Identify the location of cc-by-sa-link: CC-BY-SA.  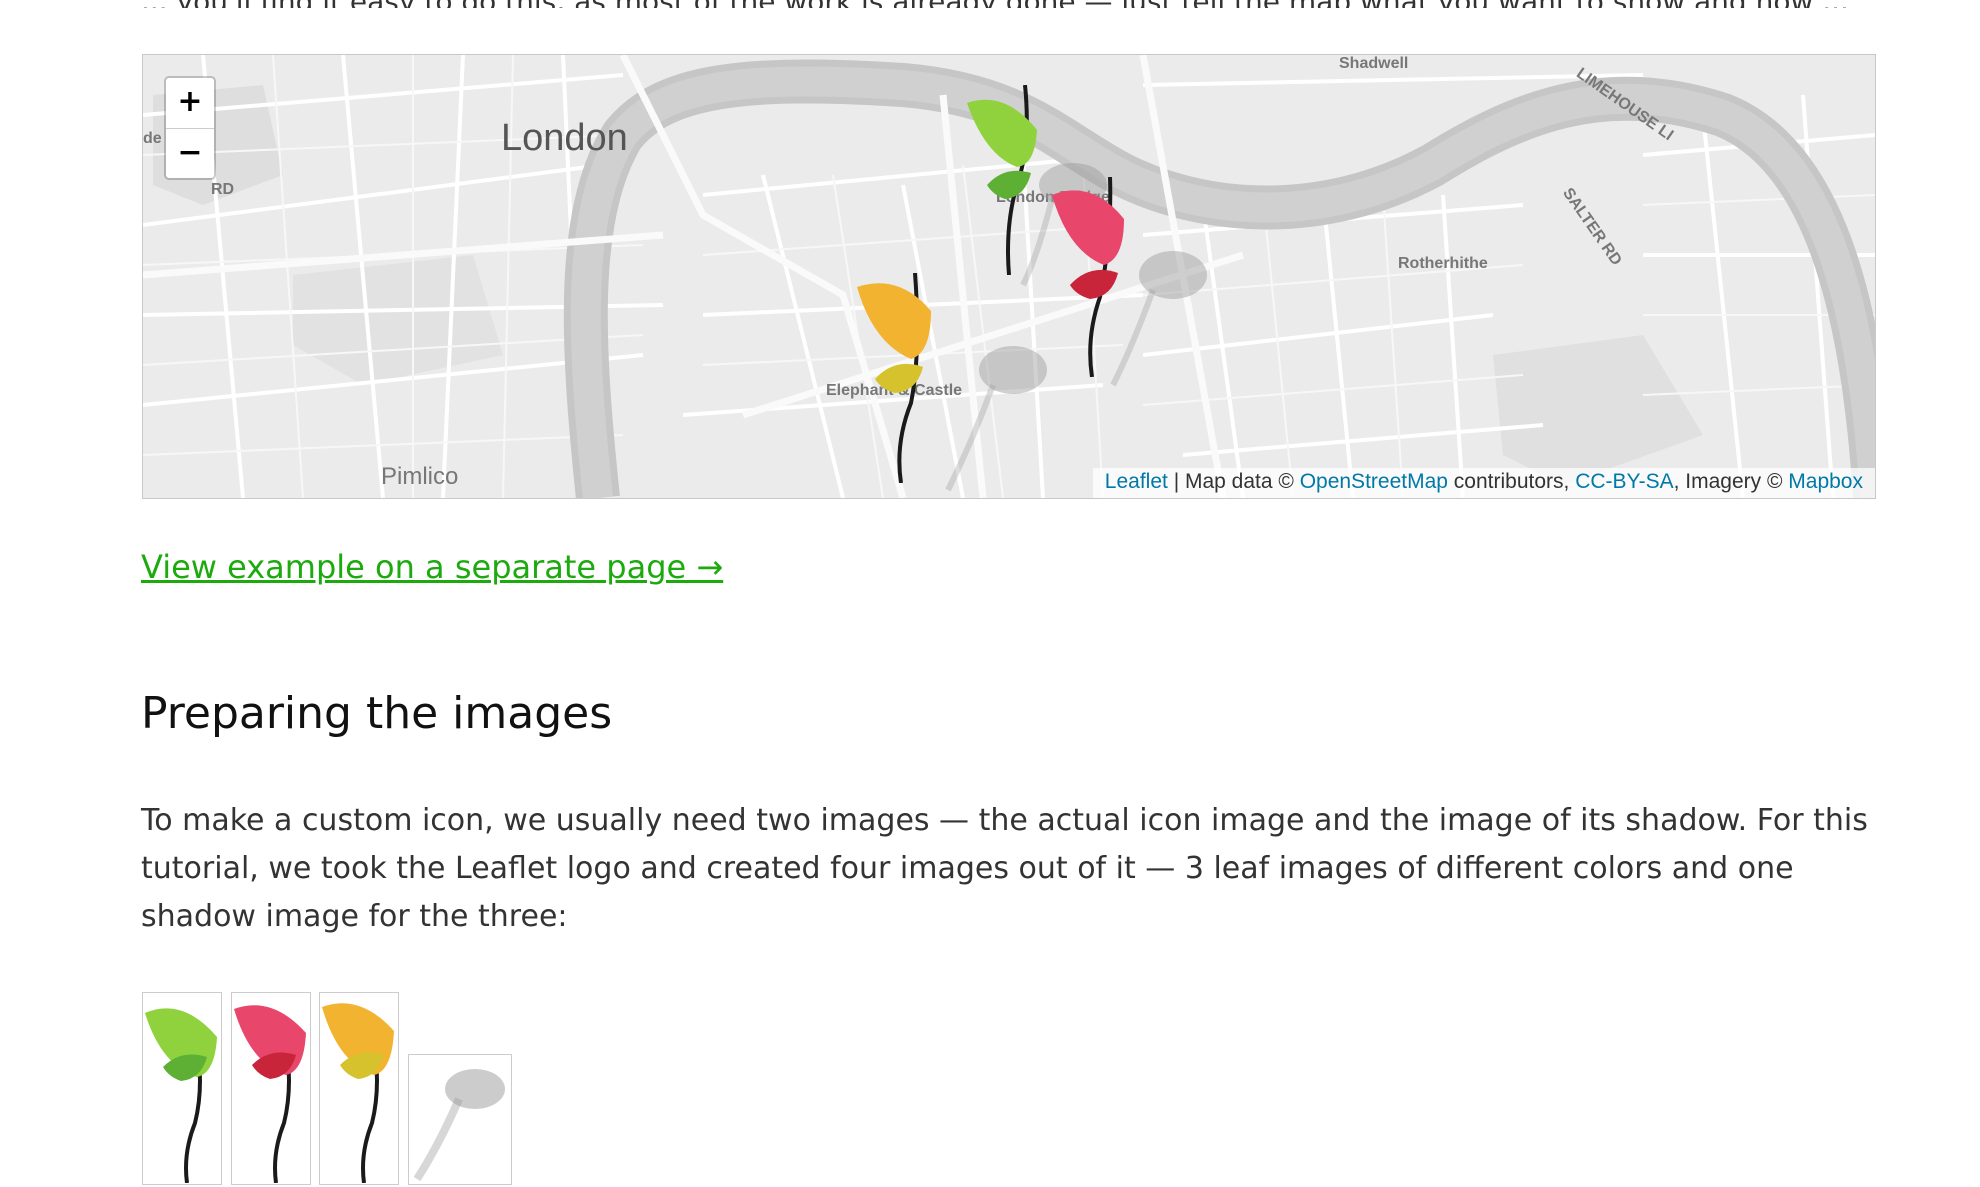
(1624, 481).